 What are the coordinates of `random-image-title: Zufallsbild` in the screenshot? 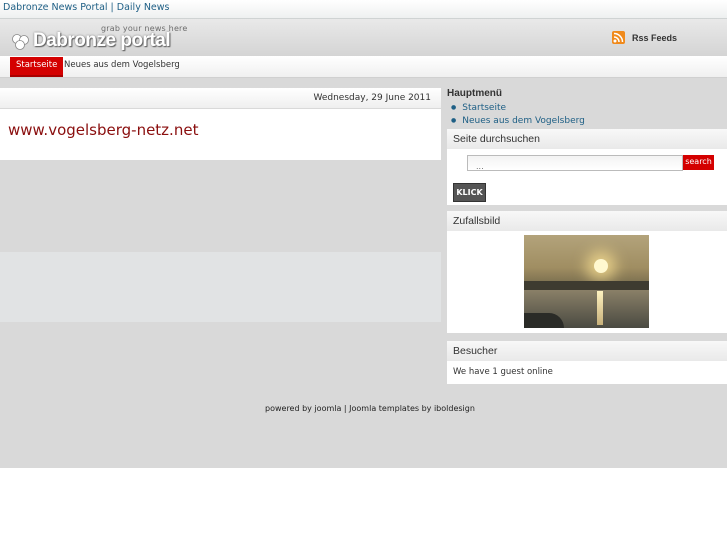 It's located at (477, 221).